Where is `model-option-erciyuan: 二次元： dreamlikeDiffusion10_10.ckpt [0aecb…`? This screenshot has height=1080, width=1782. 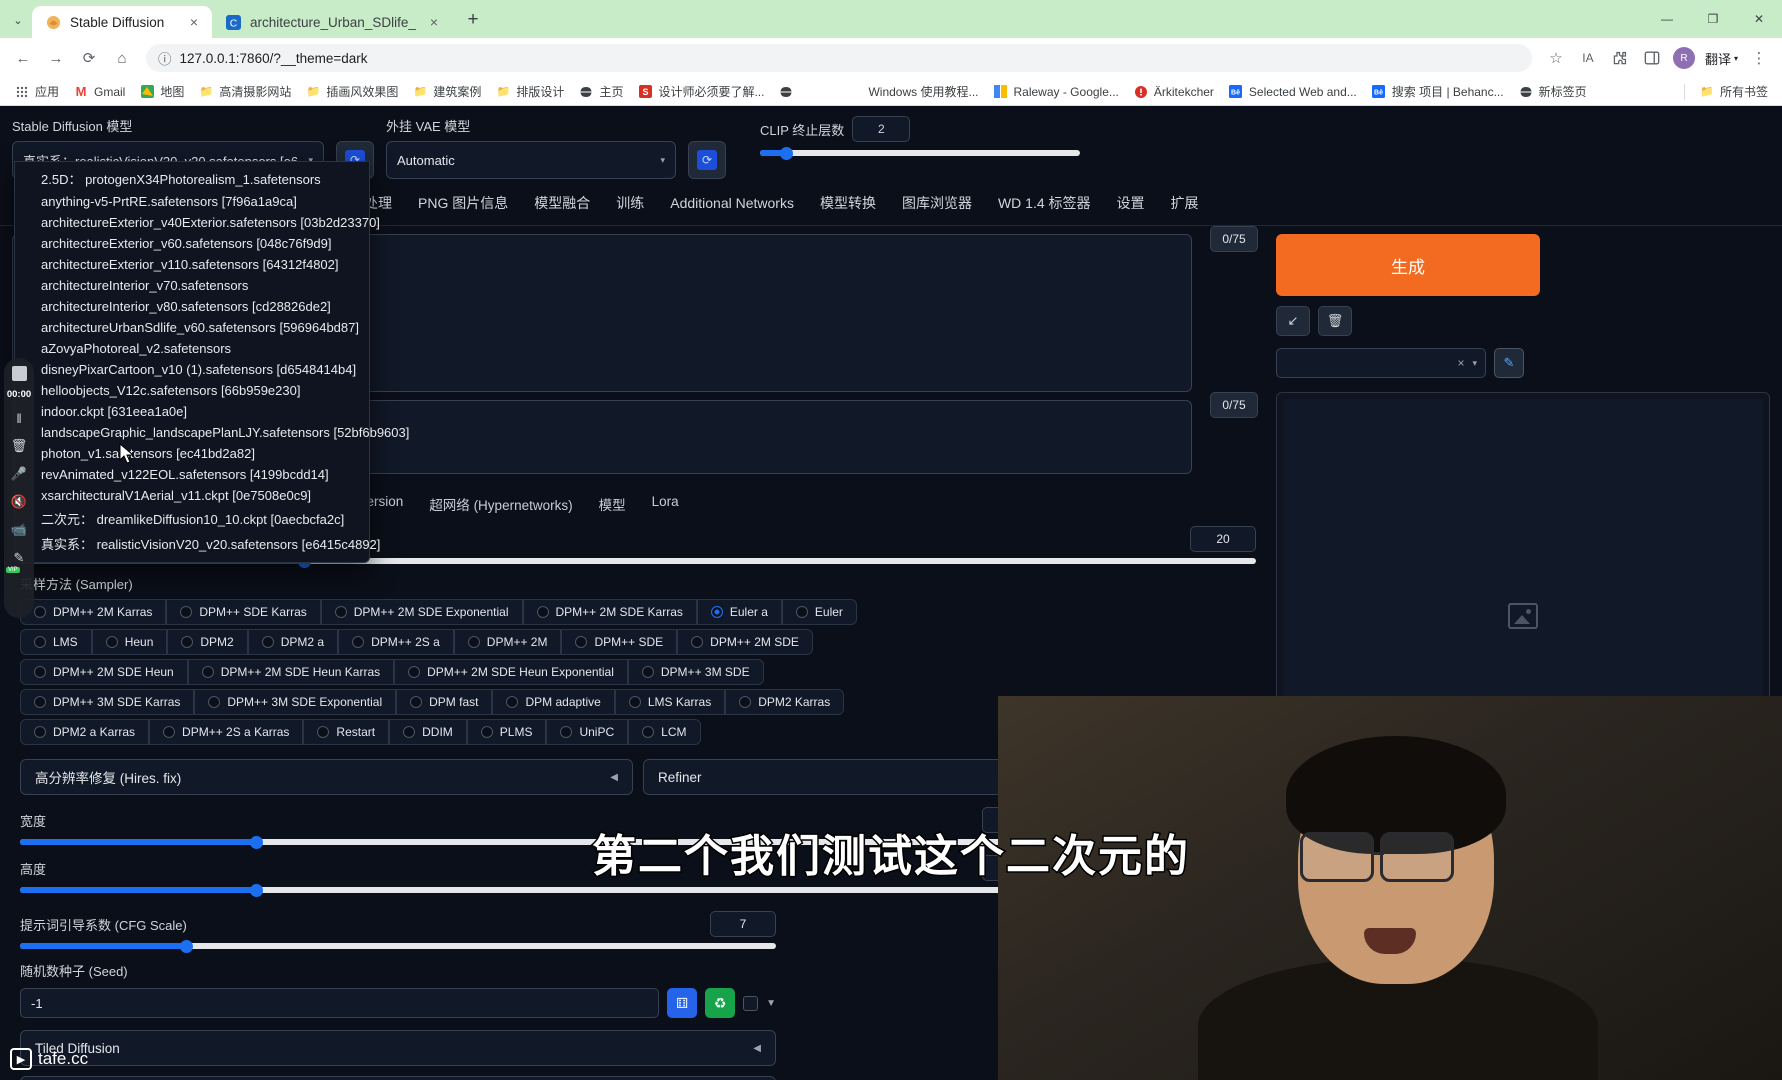 model-option-erciyuan: 二次元： dreamlikeDiffusion10_10.ckpt [0aecb… is located at coordinates (192, 518).